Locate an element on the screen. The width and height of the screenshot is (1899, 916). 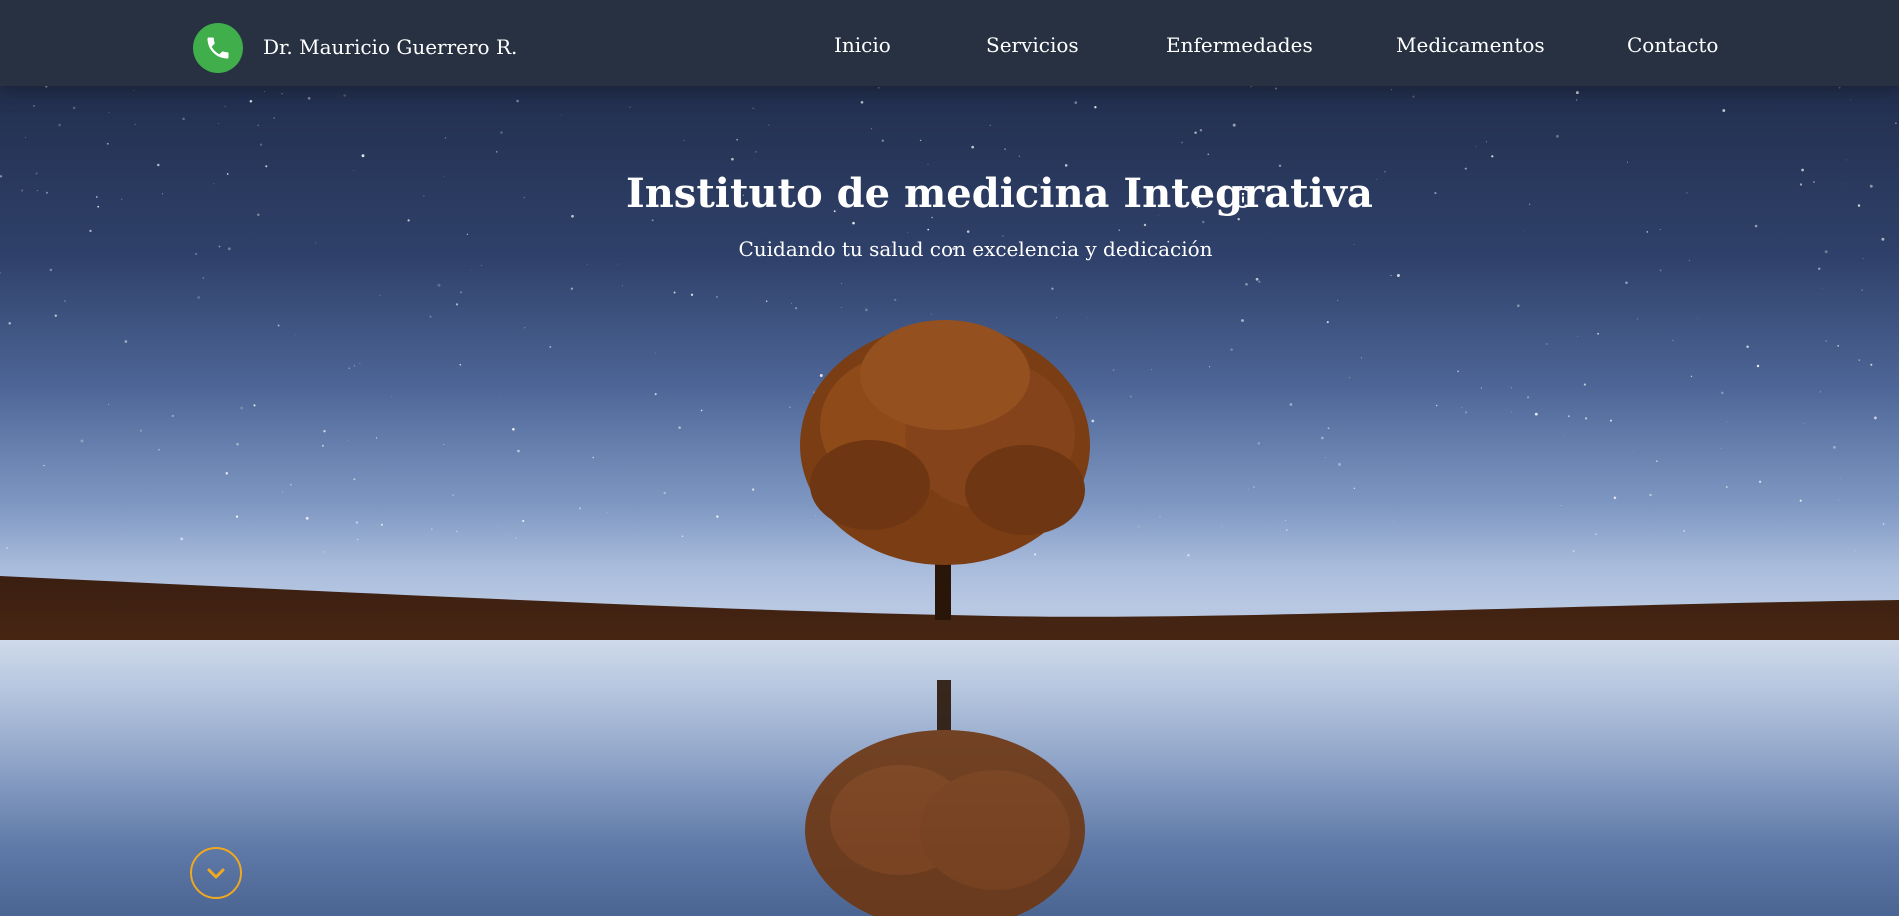
hero-title: Instituto de medicina Integrativa is located at coordinates (999, 193).